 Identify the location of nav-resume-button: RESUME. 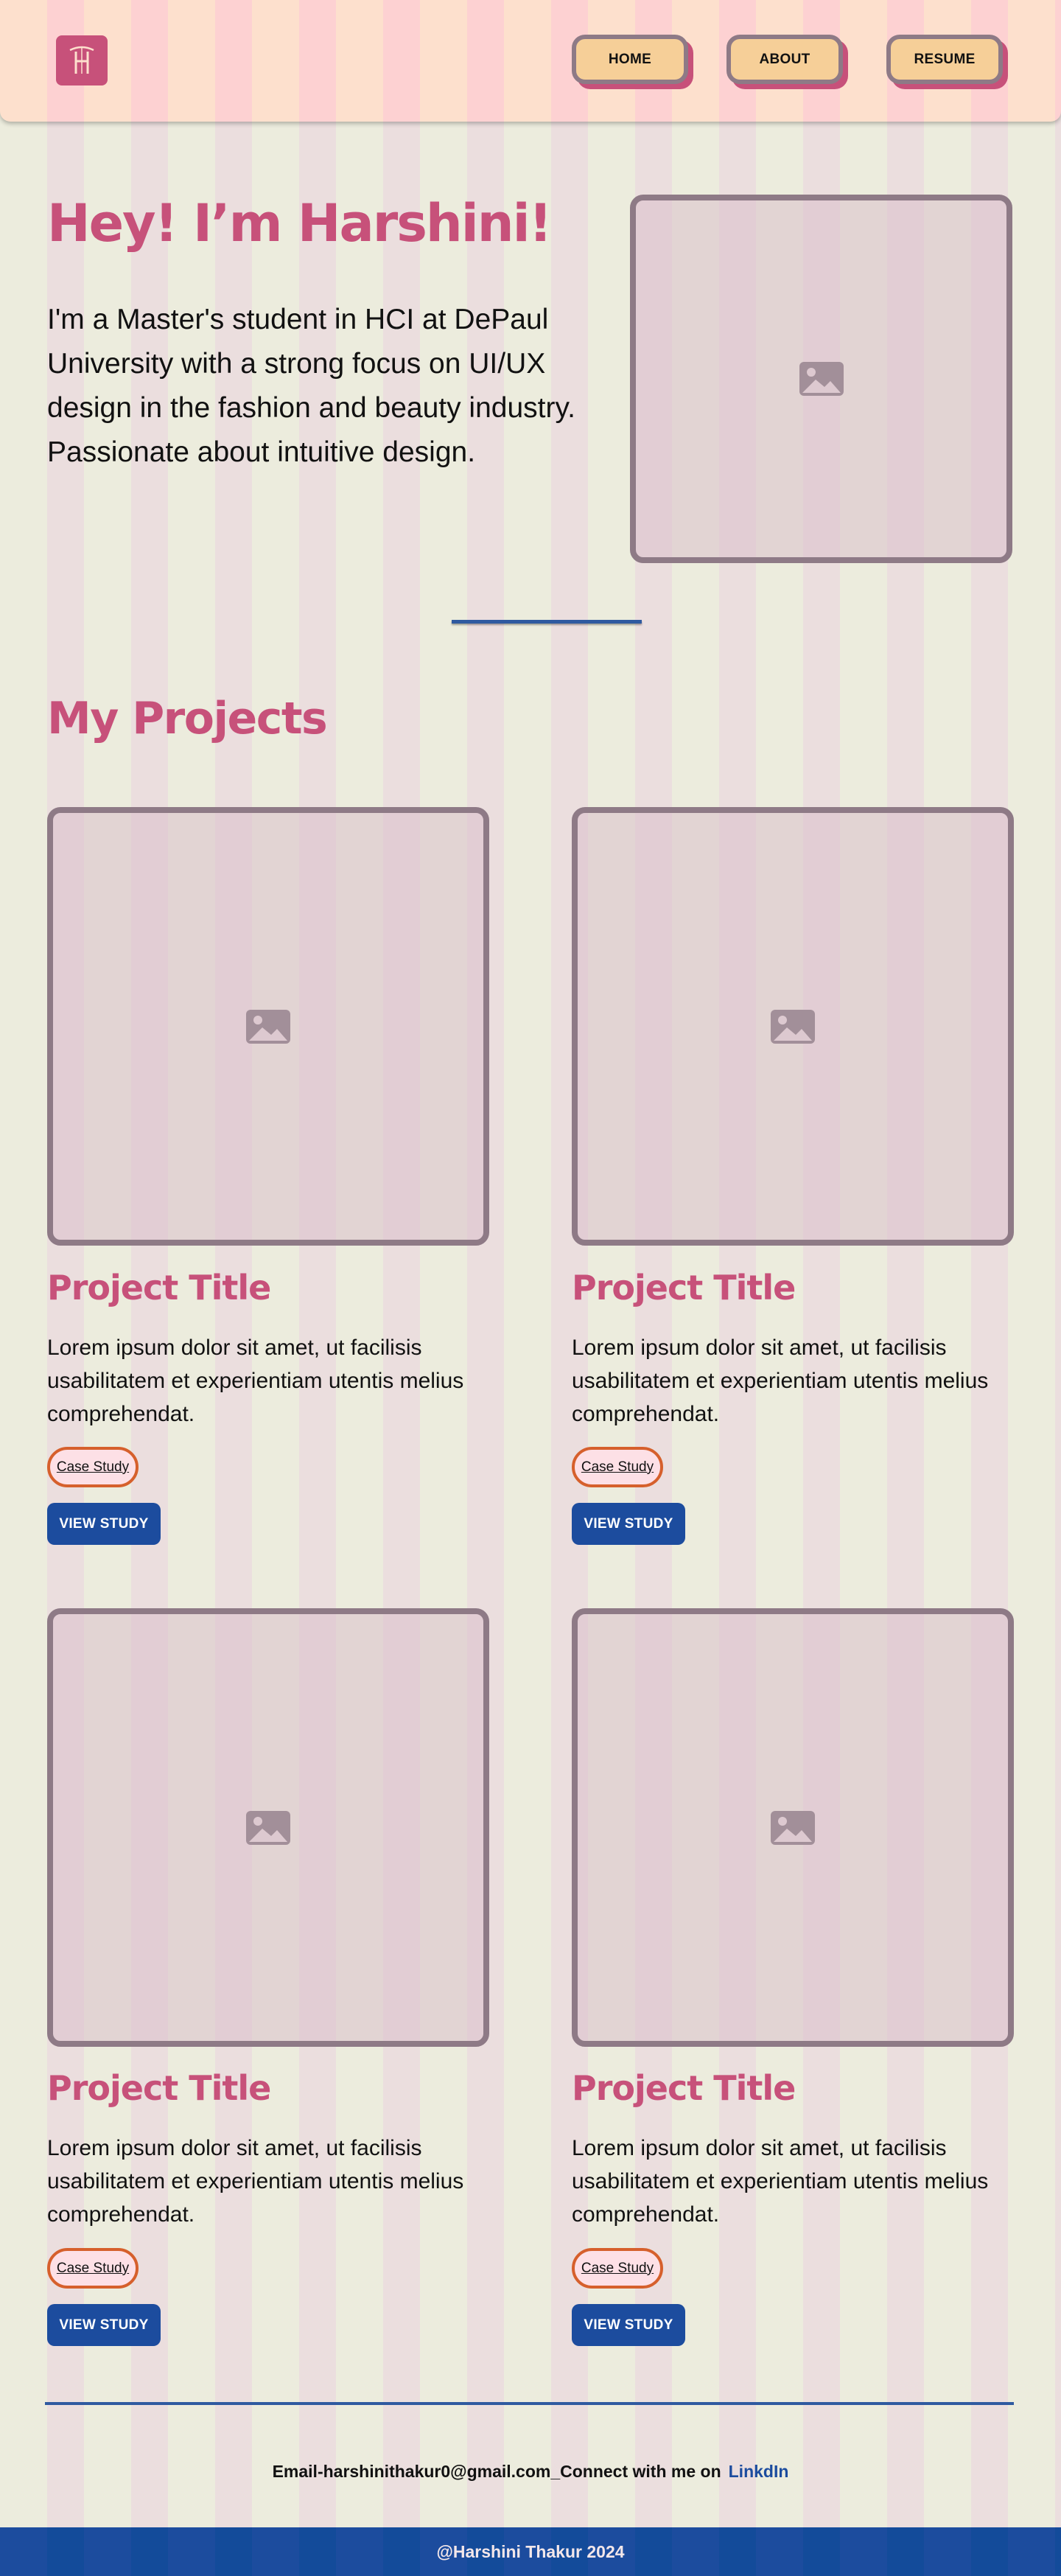
(945, 60).